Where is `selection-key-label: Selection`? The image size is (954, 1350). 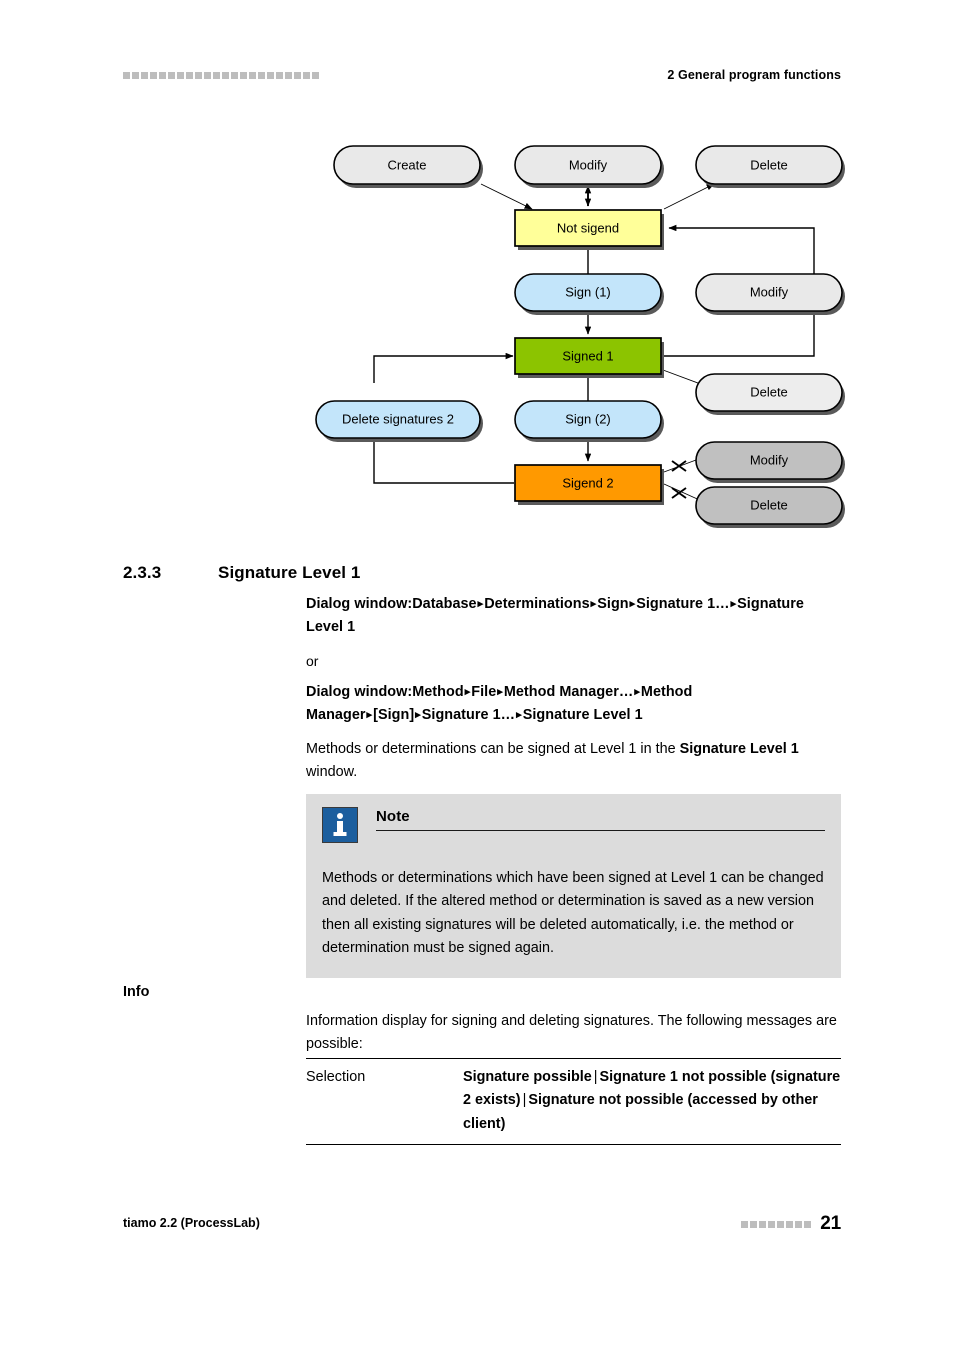
selection-key-label: Selection is located at coordinates (336, 1077).